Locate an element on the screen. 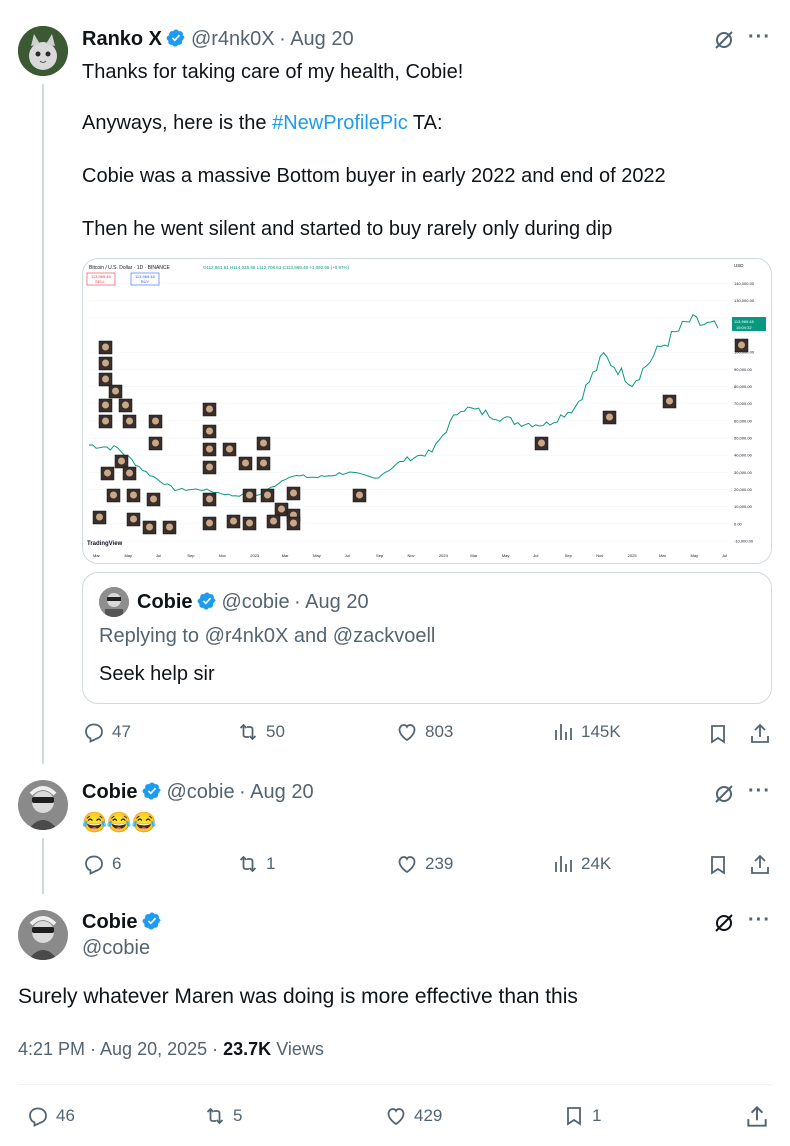 The image size is (790, 1146). repost-button: 50 is located at coordinates (260, 732).